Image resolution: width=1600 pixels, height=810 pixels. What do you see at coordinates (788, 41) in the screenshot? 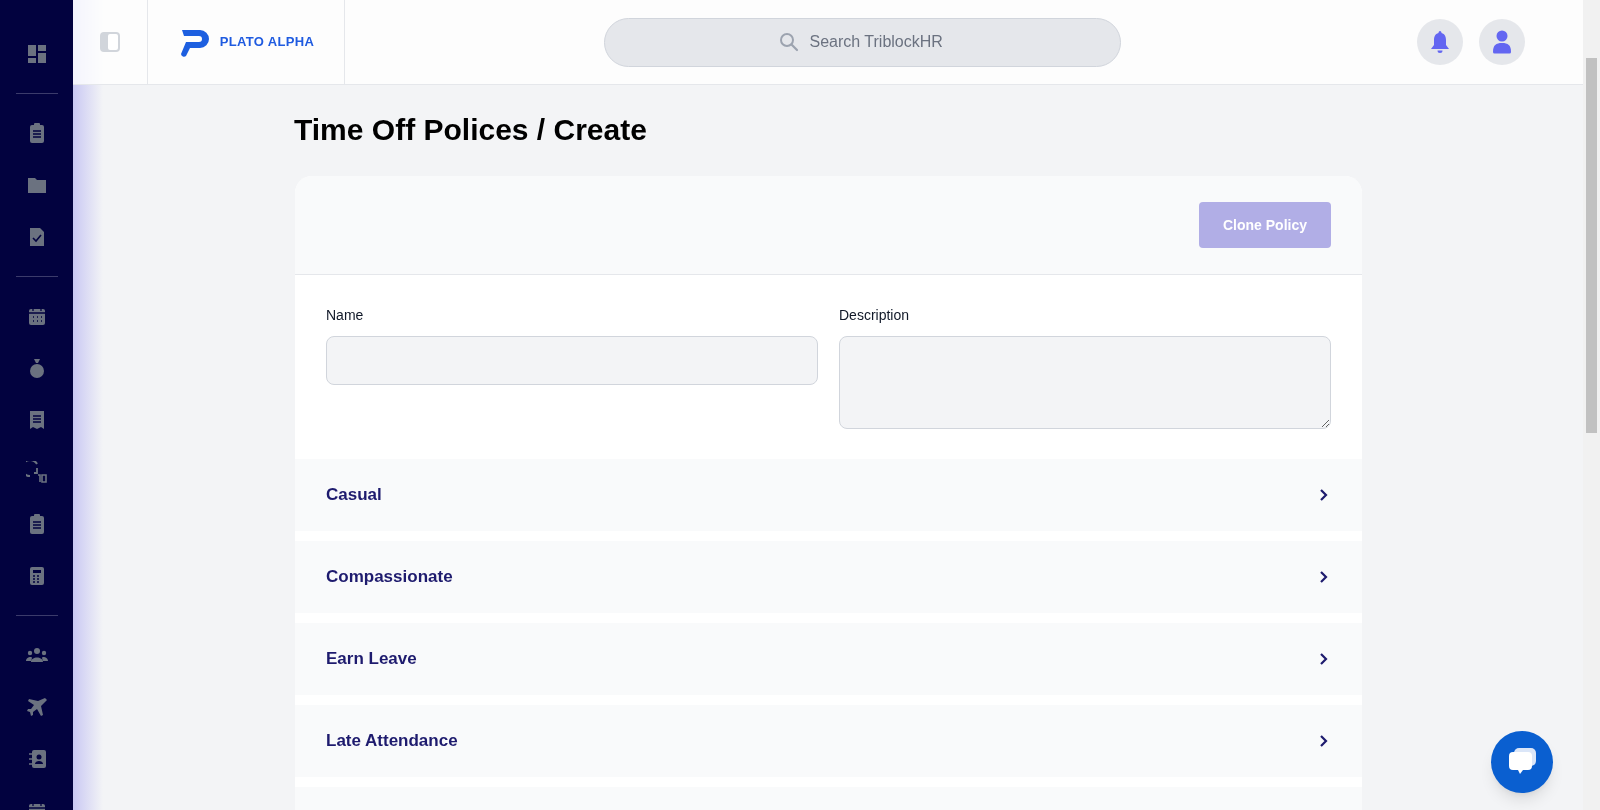
I see `search-icon` at bounding box center [788, 41].